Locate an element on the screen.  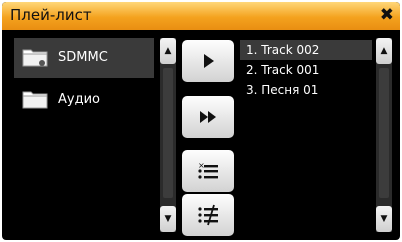
fast-forward-icon is located at coordinates (208, 117).